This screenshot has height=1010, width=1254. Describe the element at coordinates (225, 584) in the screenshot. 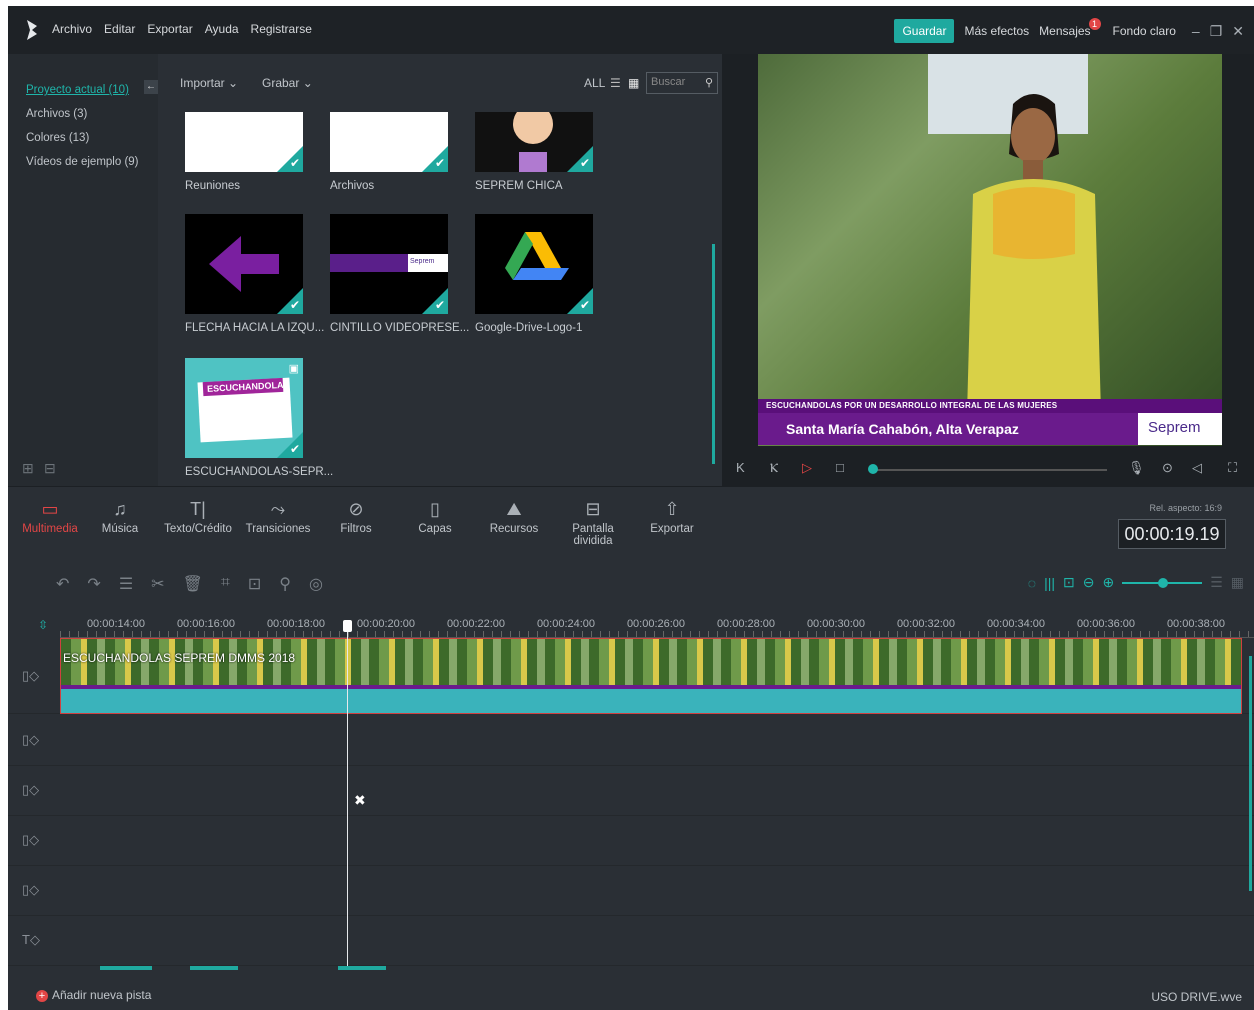

I see `crop-icon: ⌗` at that location.